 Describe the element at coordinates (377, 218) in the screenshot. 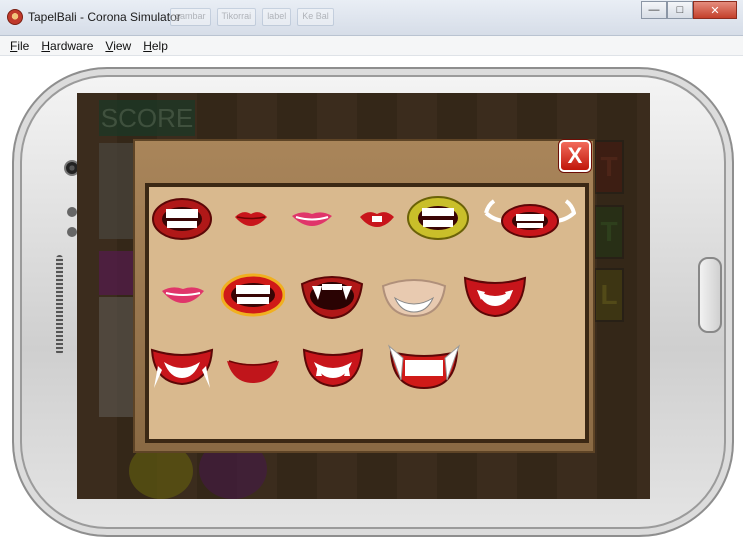

I see `buck-teeth-lips-icon` at that location.